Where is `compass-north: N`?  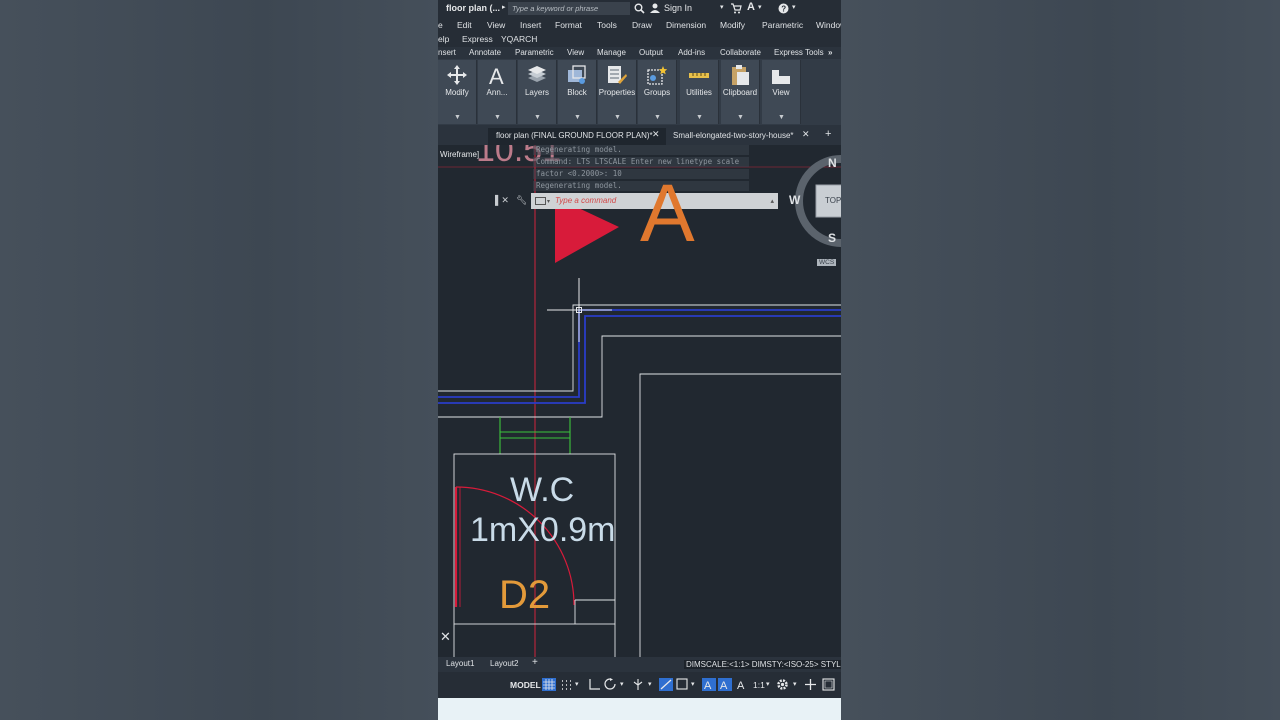 compass-north: N is located at coordinates (832, 163).